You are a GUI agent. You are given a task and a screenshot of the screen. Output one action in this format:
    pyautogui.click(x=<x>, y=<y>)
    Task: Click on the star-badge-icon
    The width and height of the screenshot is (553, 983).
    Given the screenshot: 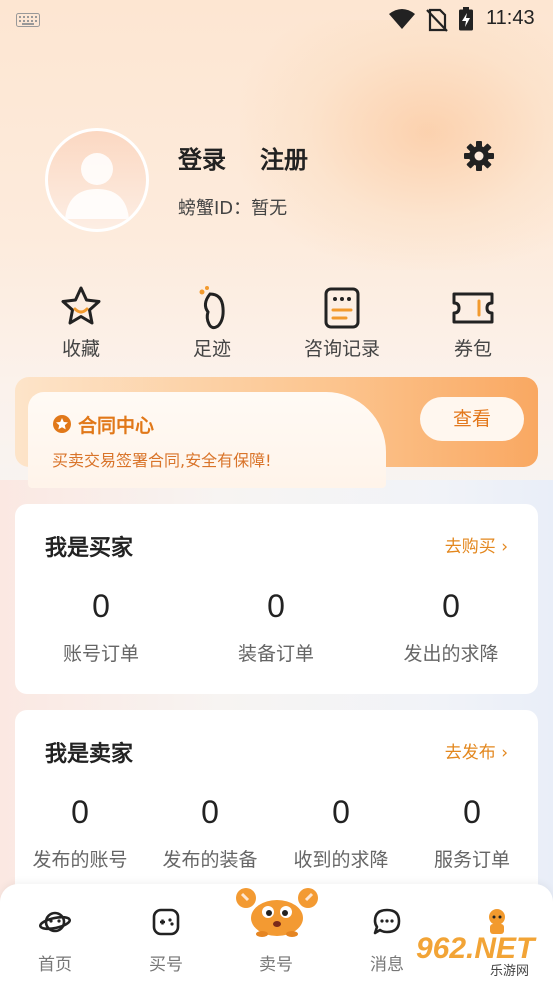 What is the action you would take?
    pyautogui.click(x=62, y=426)
    